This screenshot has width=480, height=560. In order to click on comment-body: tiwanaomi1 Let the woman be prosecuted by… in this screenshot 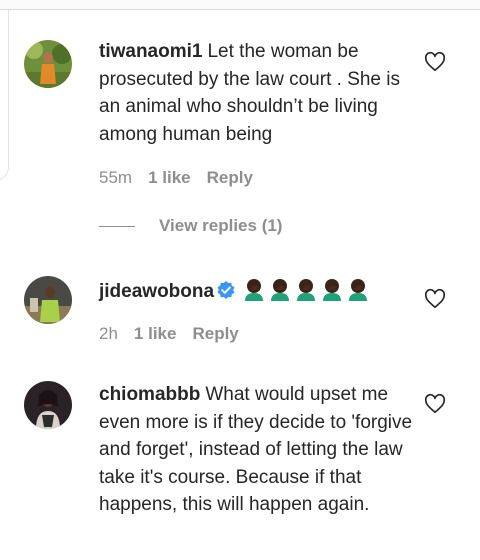, I will do `click(259, 93)`.